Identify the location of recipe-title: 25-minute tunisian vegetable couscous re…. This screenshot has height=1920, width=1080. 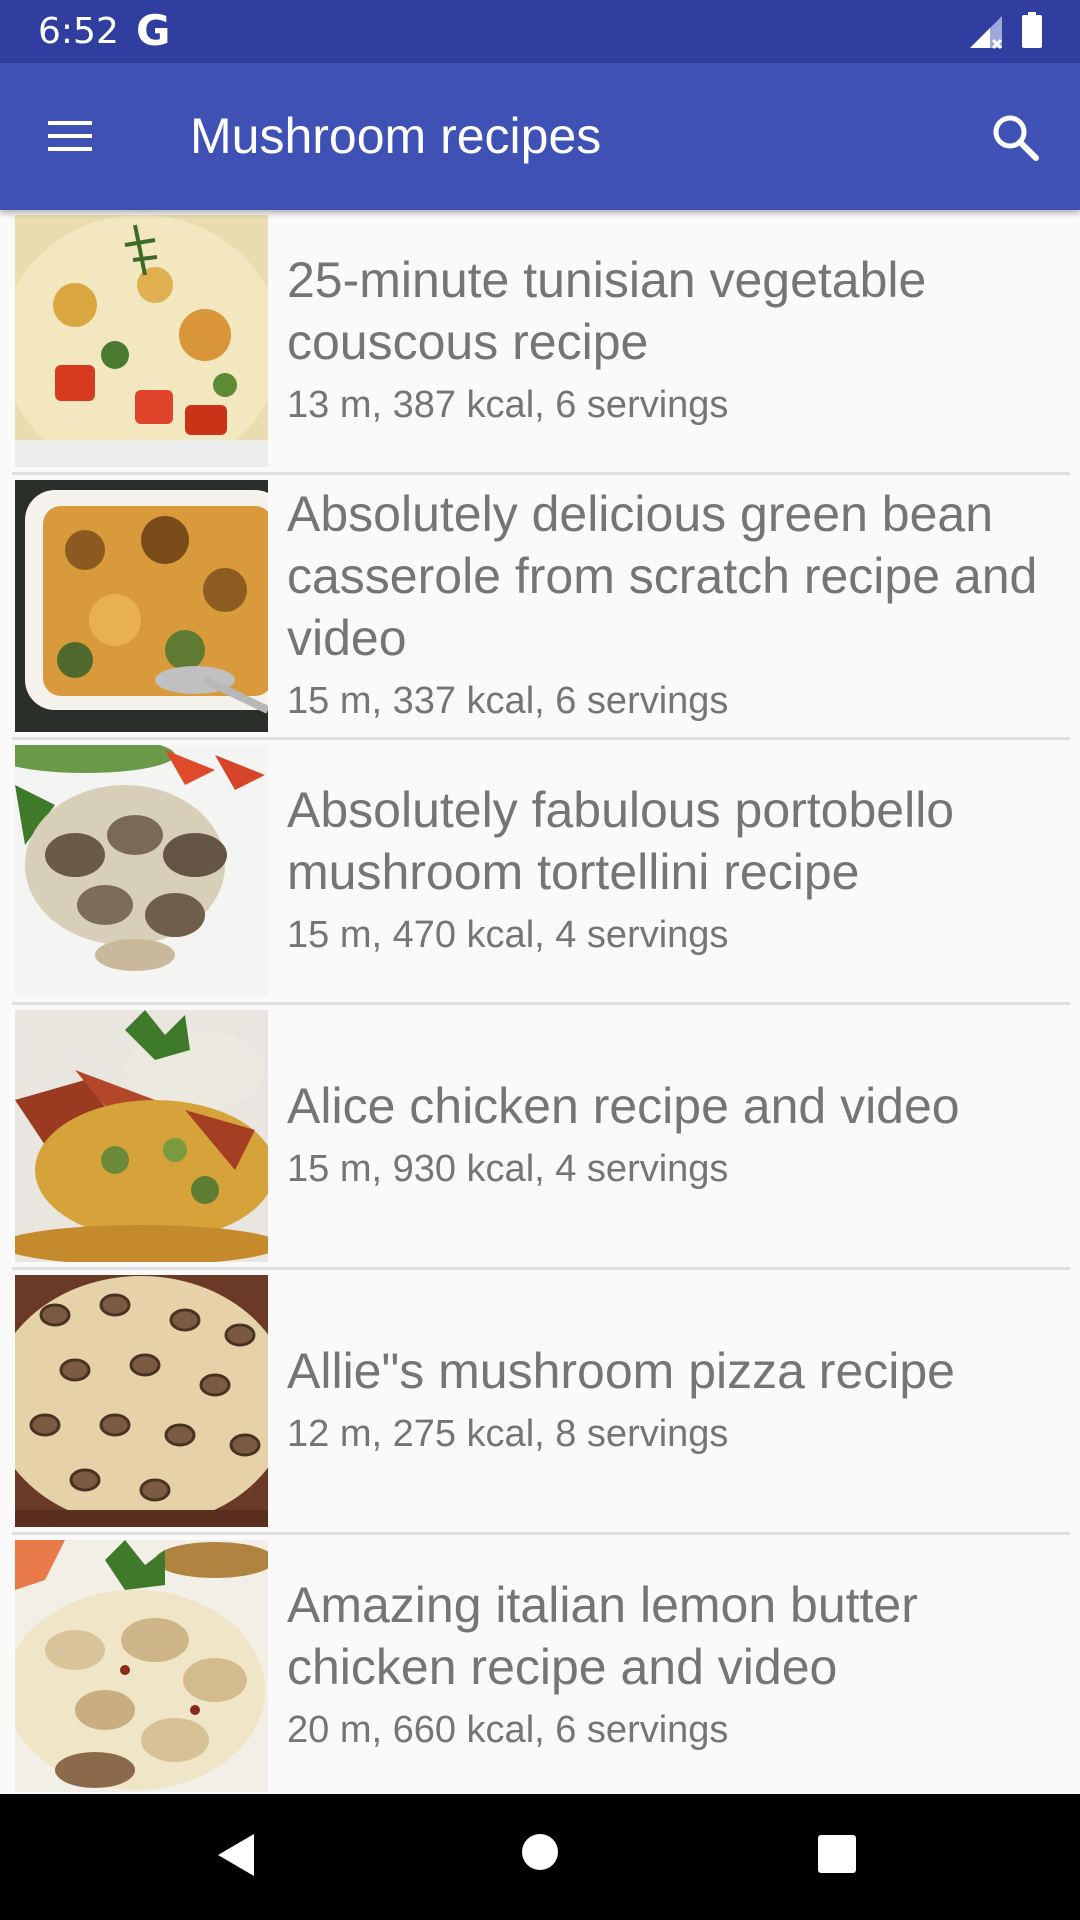
(607, 311).